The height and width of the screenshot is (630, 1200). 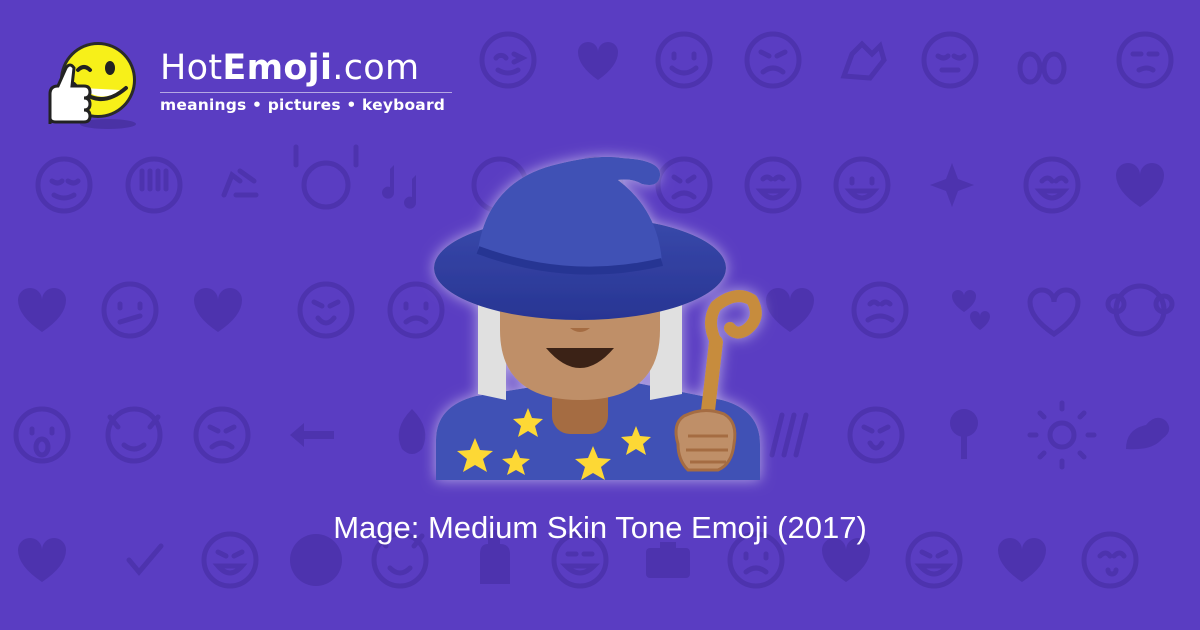 I want to click on site-title: HotEmoji.com, so click(x=289, y=68).